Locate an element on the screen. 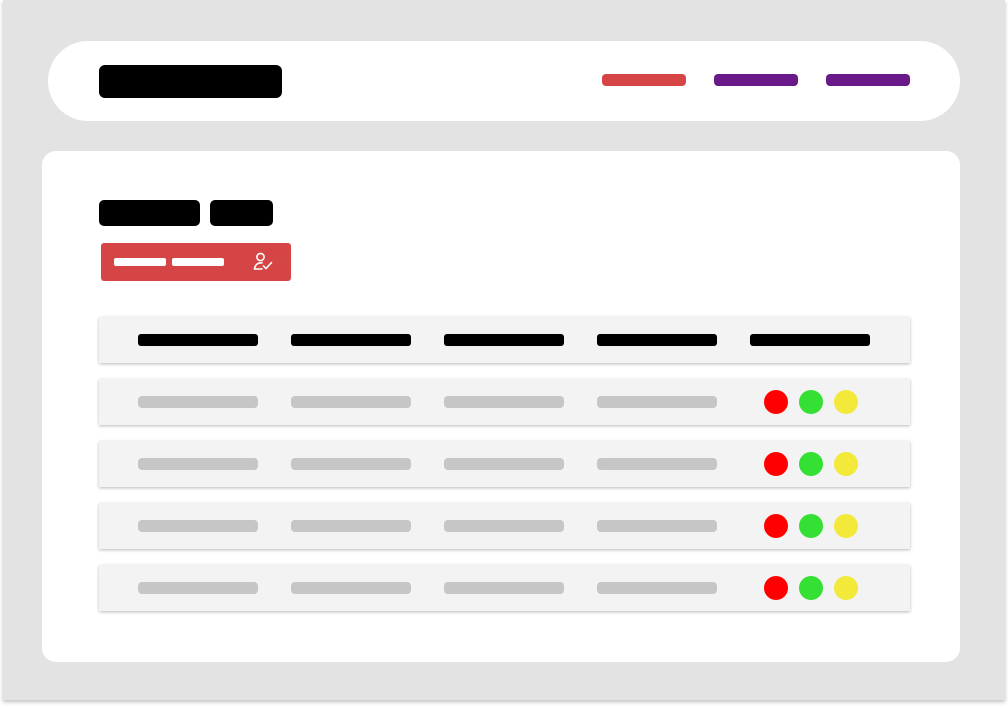 This screenshot has height=708, width=1008. logo is located at coordinates (190, 81).